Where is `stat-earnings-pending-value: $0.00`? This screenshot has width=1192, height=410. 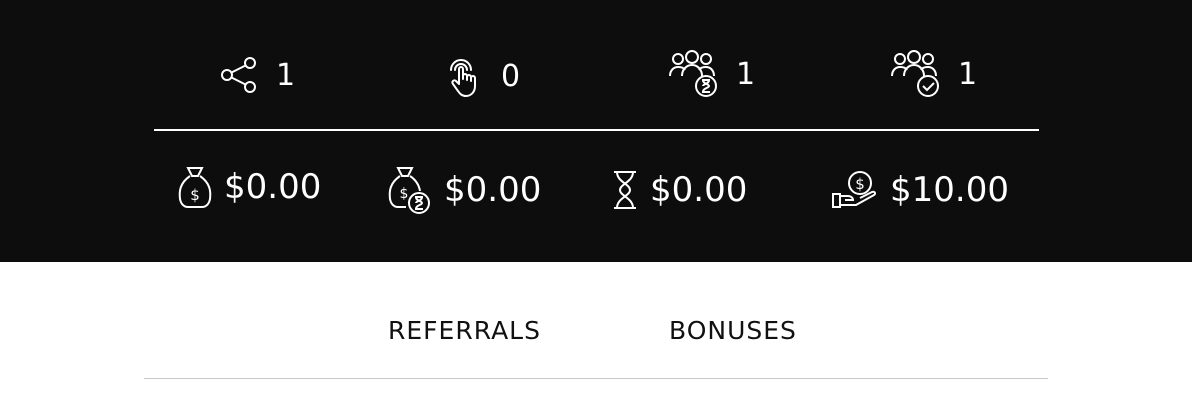
stat-earnings-pending-value: $0.00 is located at coordinates (493, 190).